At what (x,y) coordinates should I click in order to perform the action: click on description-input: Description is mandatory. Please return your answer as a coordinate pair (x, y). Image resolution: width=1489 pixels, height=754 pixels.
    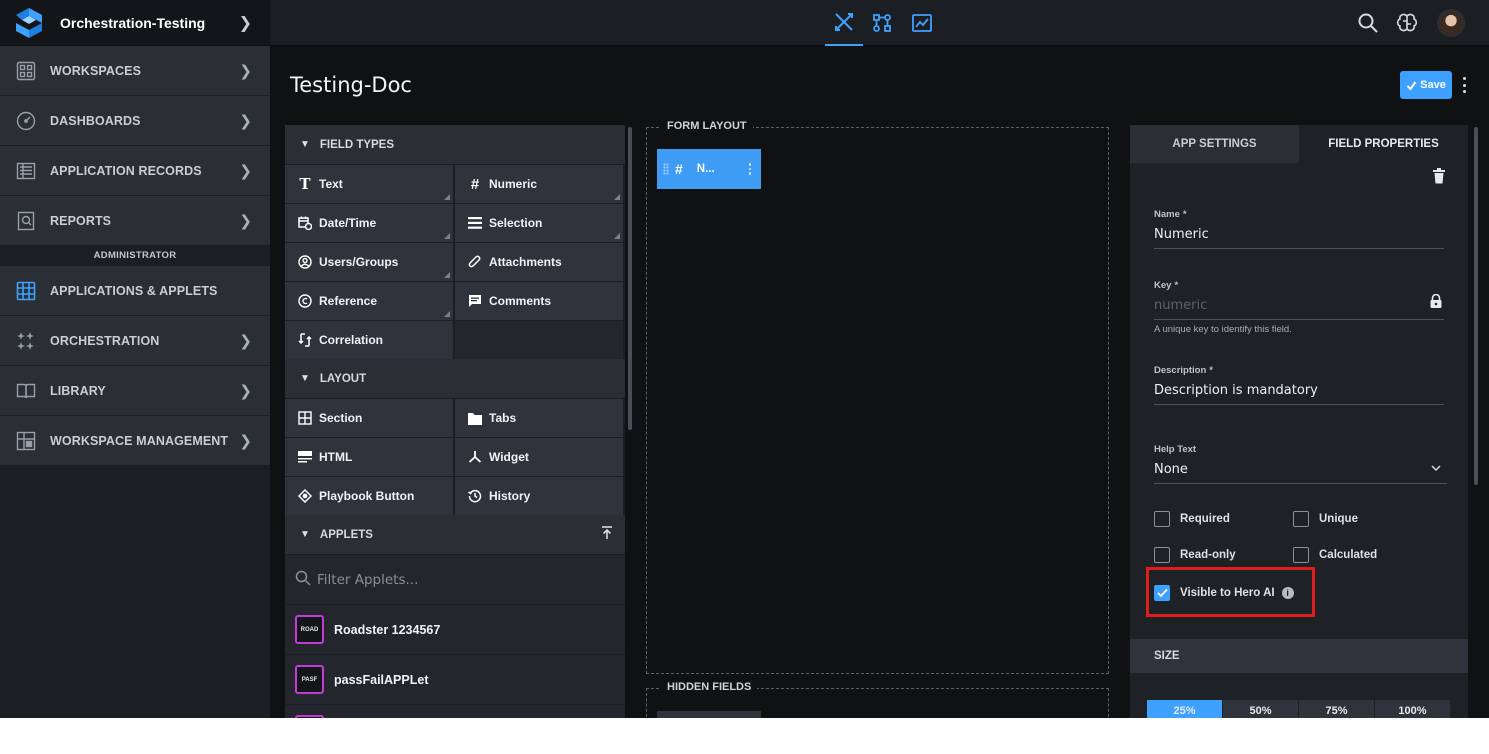
    Looking at the image, I should click on (1299, 394).